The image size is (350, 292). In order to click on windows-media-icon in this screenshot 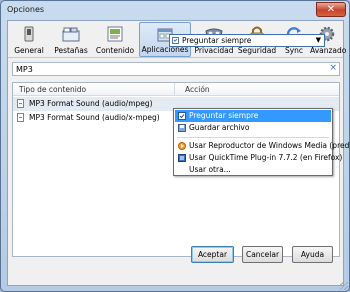, I will do `click(182, 146)`.